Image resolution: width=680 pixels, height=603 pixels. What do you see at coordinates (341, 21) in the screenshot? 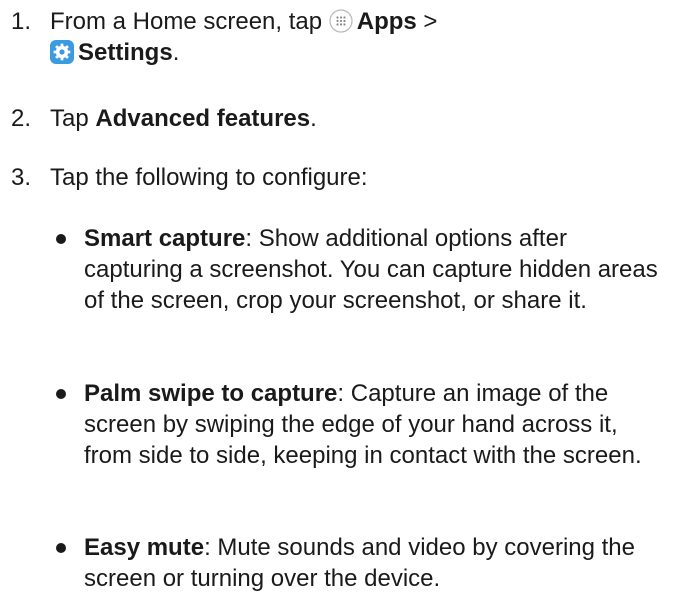
I see `apps-grid-icon` at bounding box center [341, 21].